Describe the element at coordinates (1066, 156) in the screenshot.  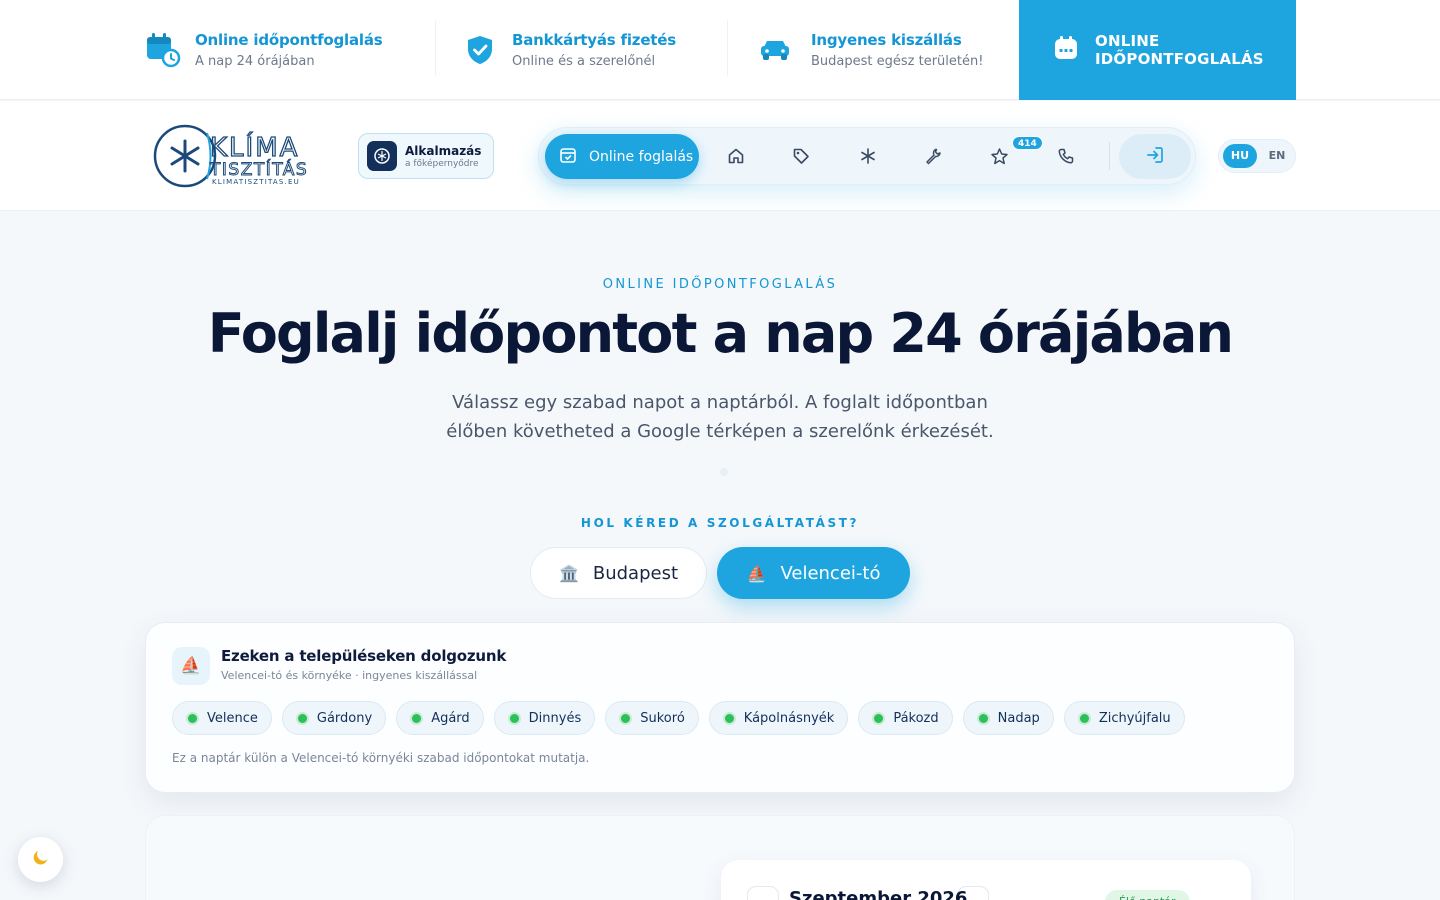
I see `phone-icon` at that location.